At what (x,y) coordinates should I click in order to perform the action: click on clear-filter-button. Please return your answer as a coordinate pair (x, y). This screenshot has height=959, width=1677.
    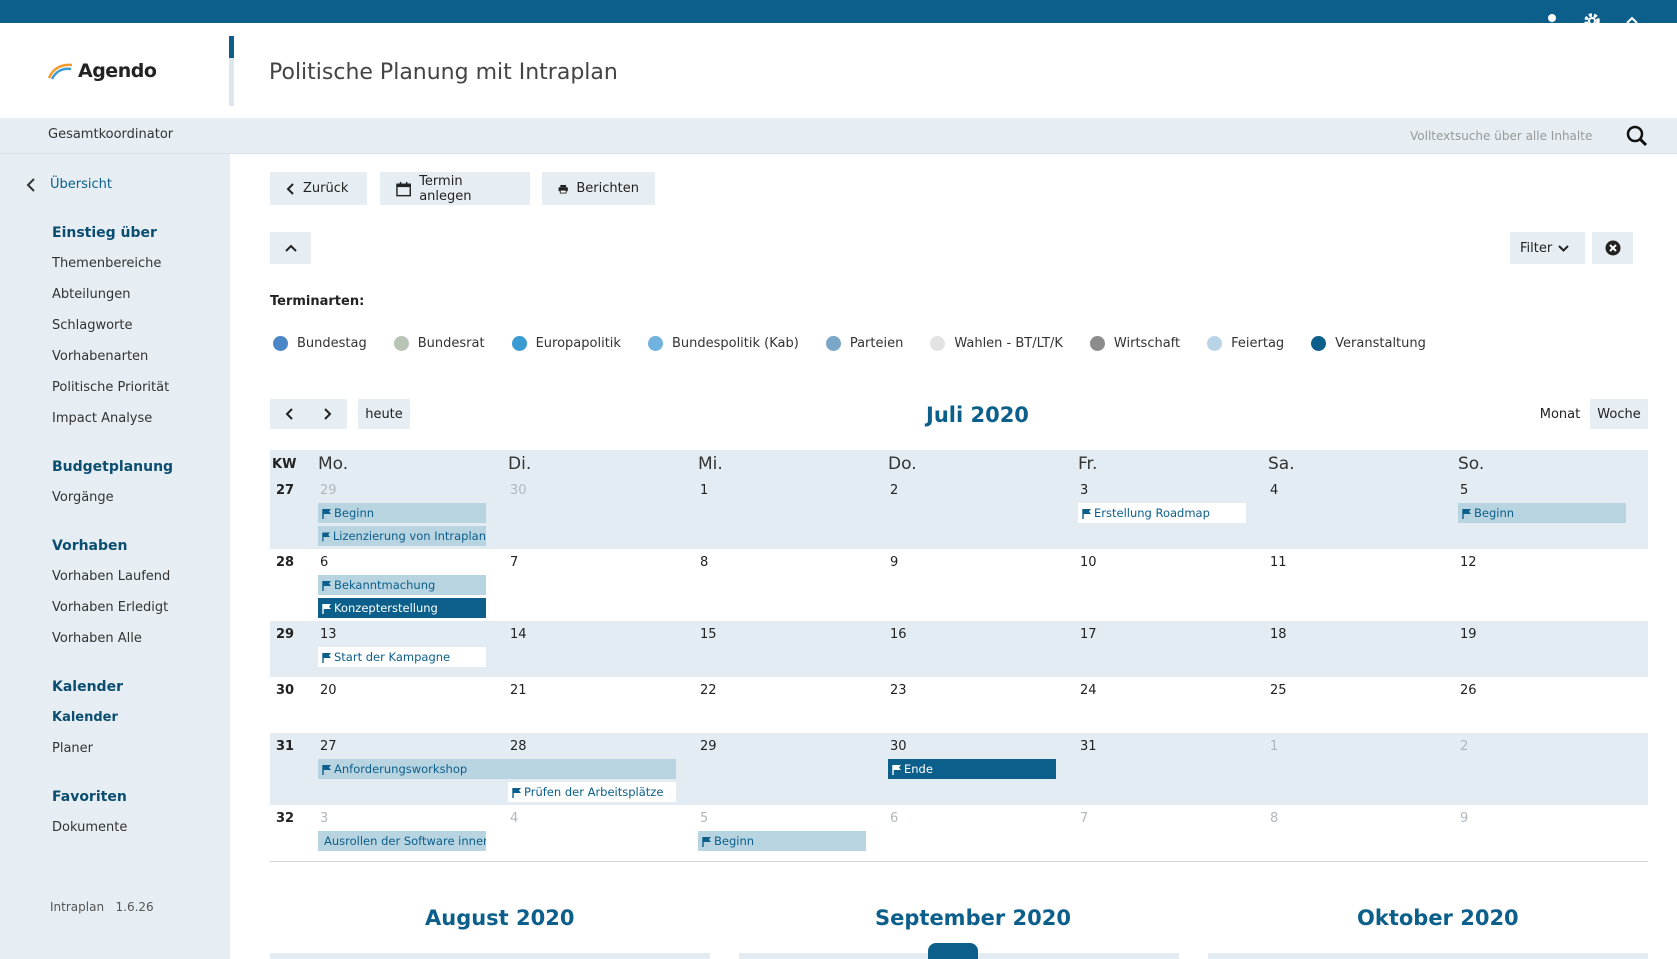
    Looking at the image, I should click on (1612, 248).